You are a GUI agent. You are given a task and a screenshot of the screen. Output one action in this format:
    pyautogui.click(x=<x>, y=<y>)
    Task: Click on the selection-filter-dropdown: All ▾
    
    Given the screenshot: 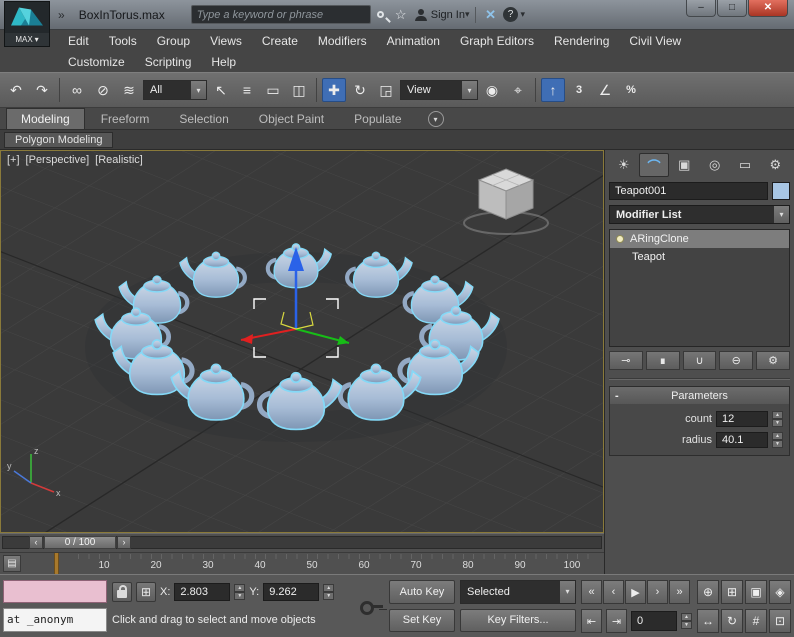 What is the action you would take?
    pyautogui.click(x=175, y=90)
    